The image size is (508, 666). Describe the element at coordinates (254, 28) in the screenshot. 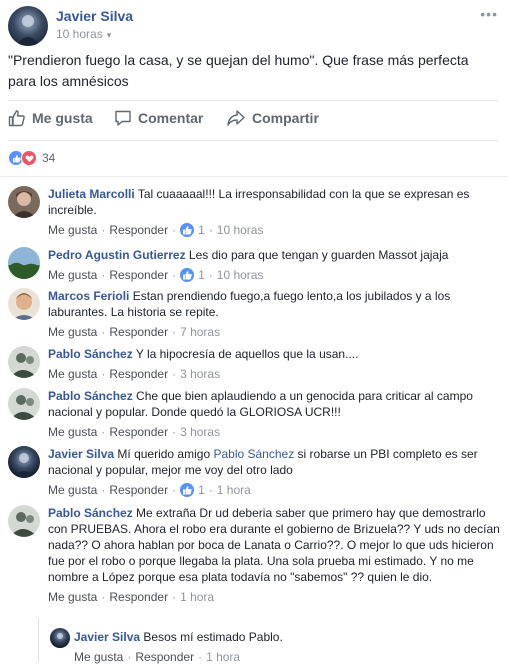

I see `post-header: Javier Silva 10 horas ▾ •••` at that location.